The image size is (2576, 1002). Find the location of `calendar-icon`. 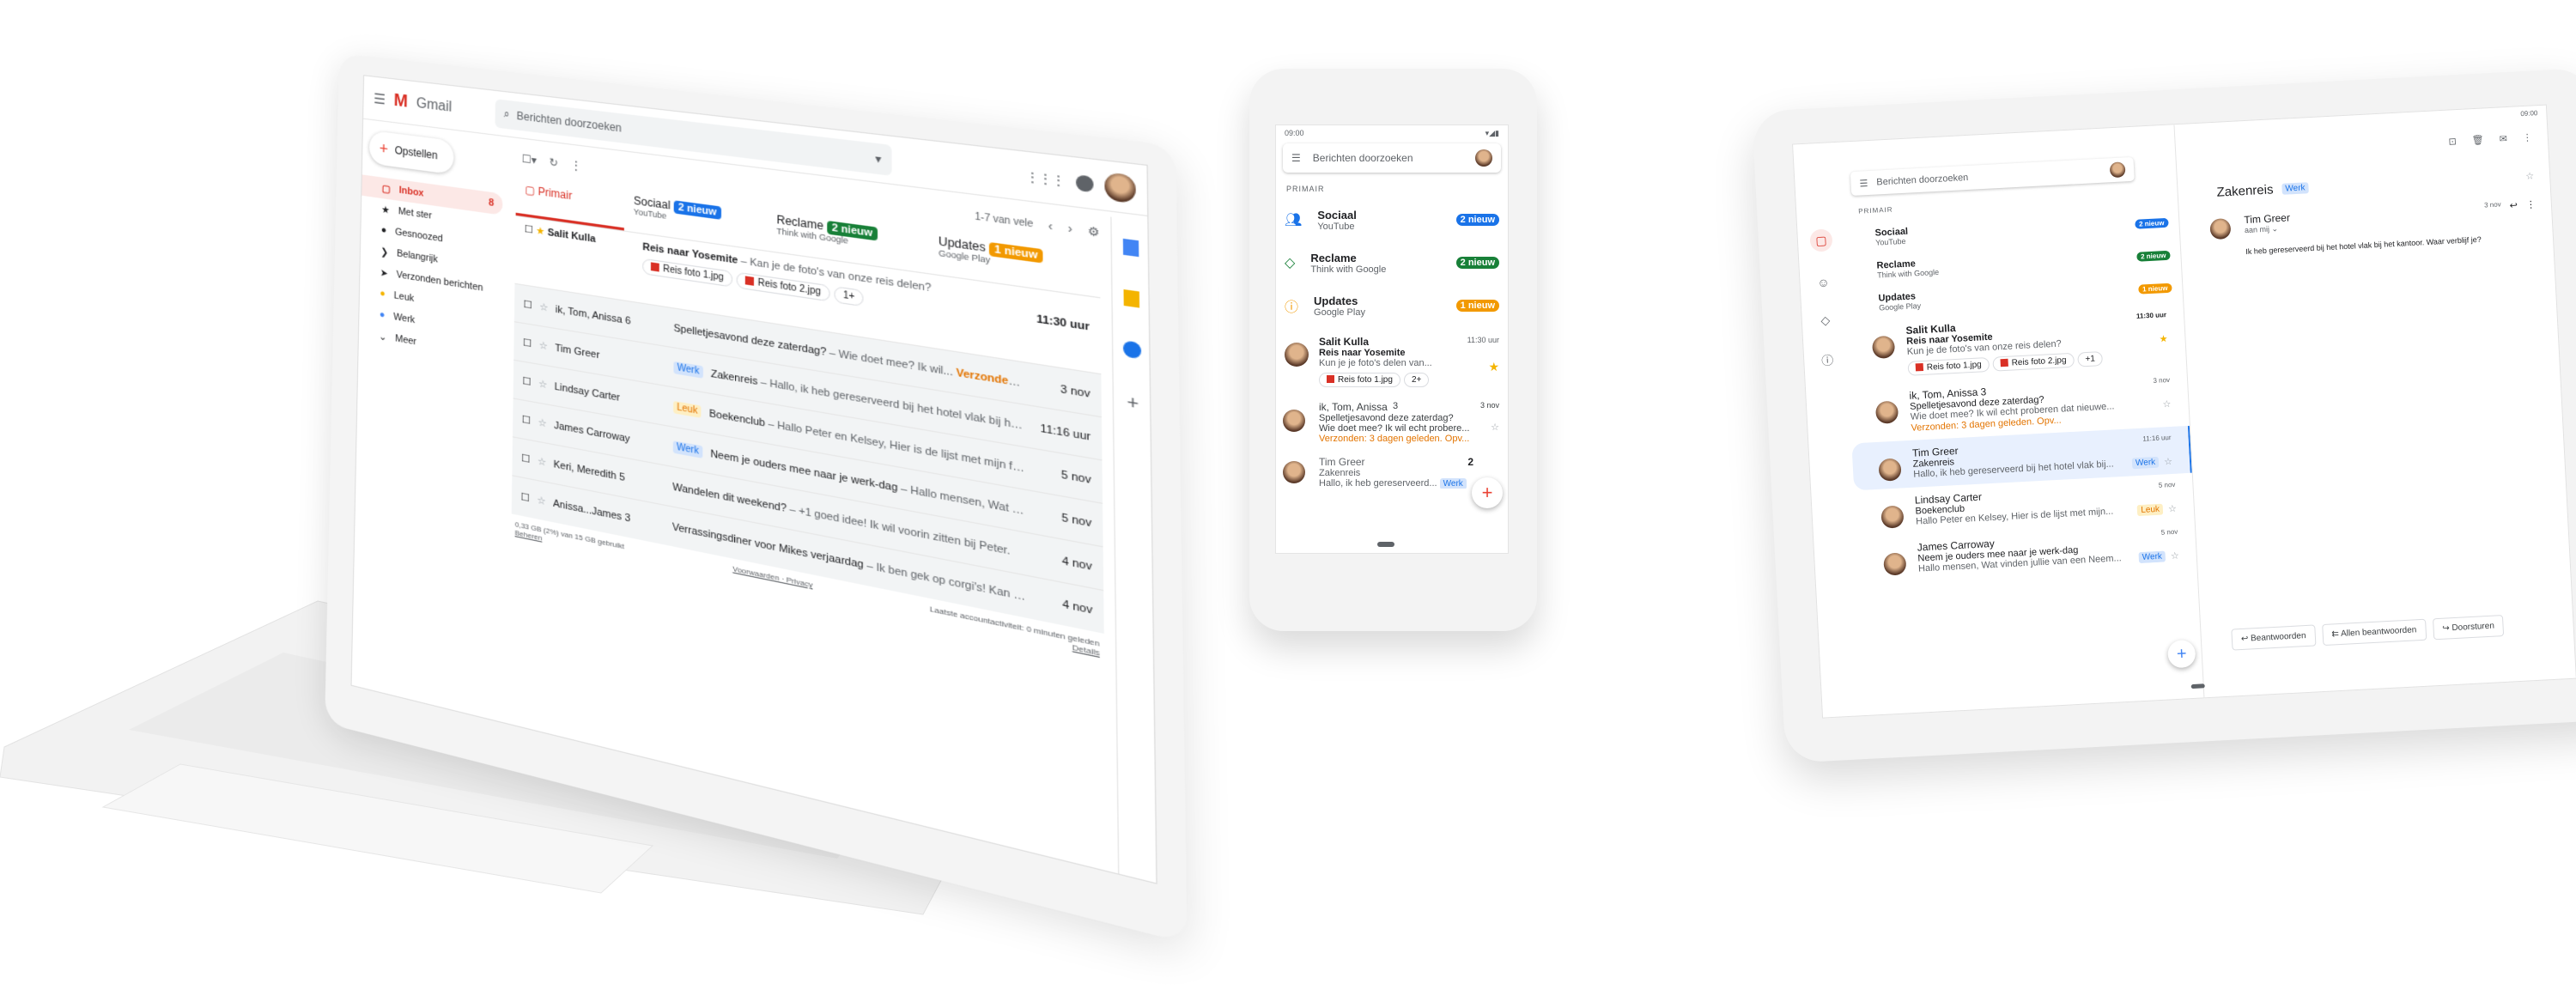

calendar-icon is located at coordinates (1130, 248).